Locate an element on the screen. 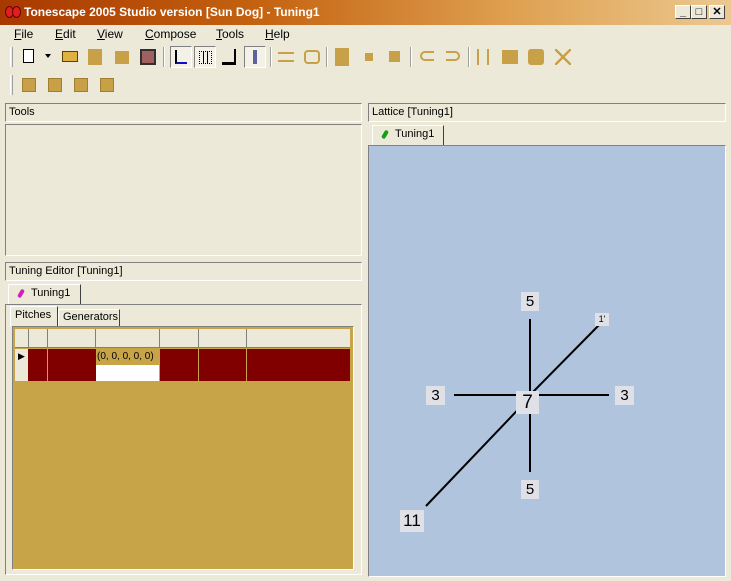 The width and height of the screenshot is (731, 581). pointer-icon is located at coordinates (181, 57).